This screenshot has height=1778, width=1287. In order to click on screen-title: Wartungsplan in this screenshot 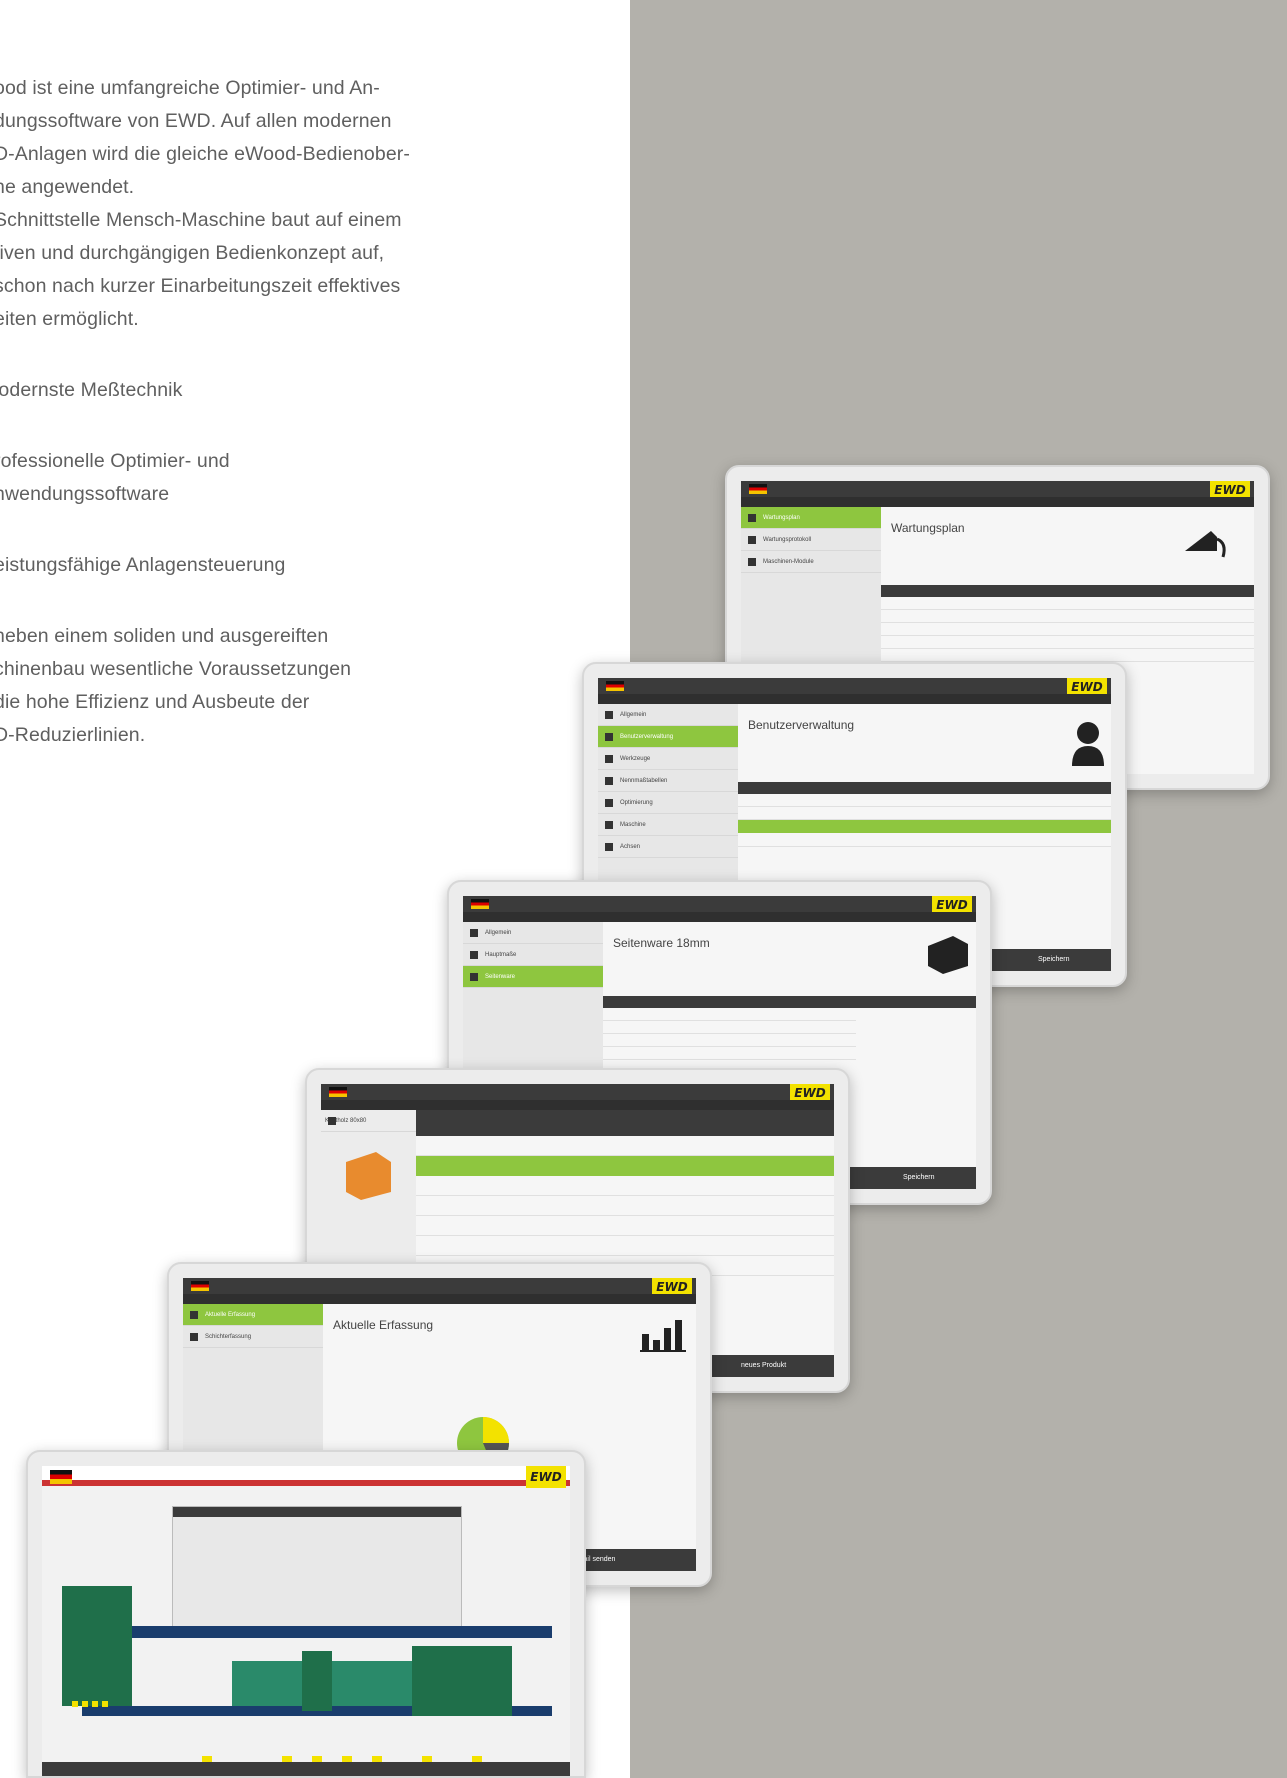, I will do `click(928, 528)`.